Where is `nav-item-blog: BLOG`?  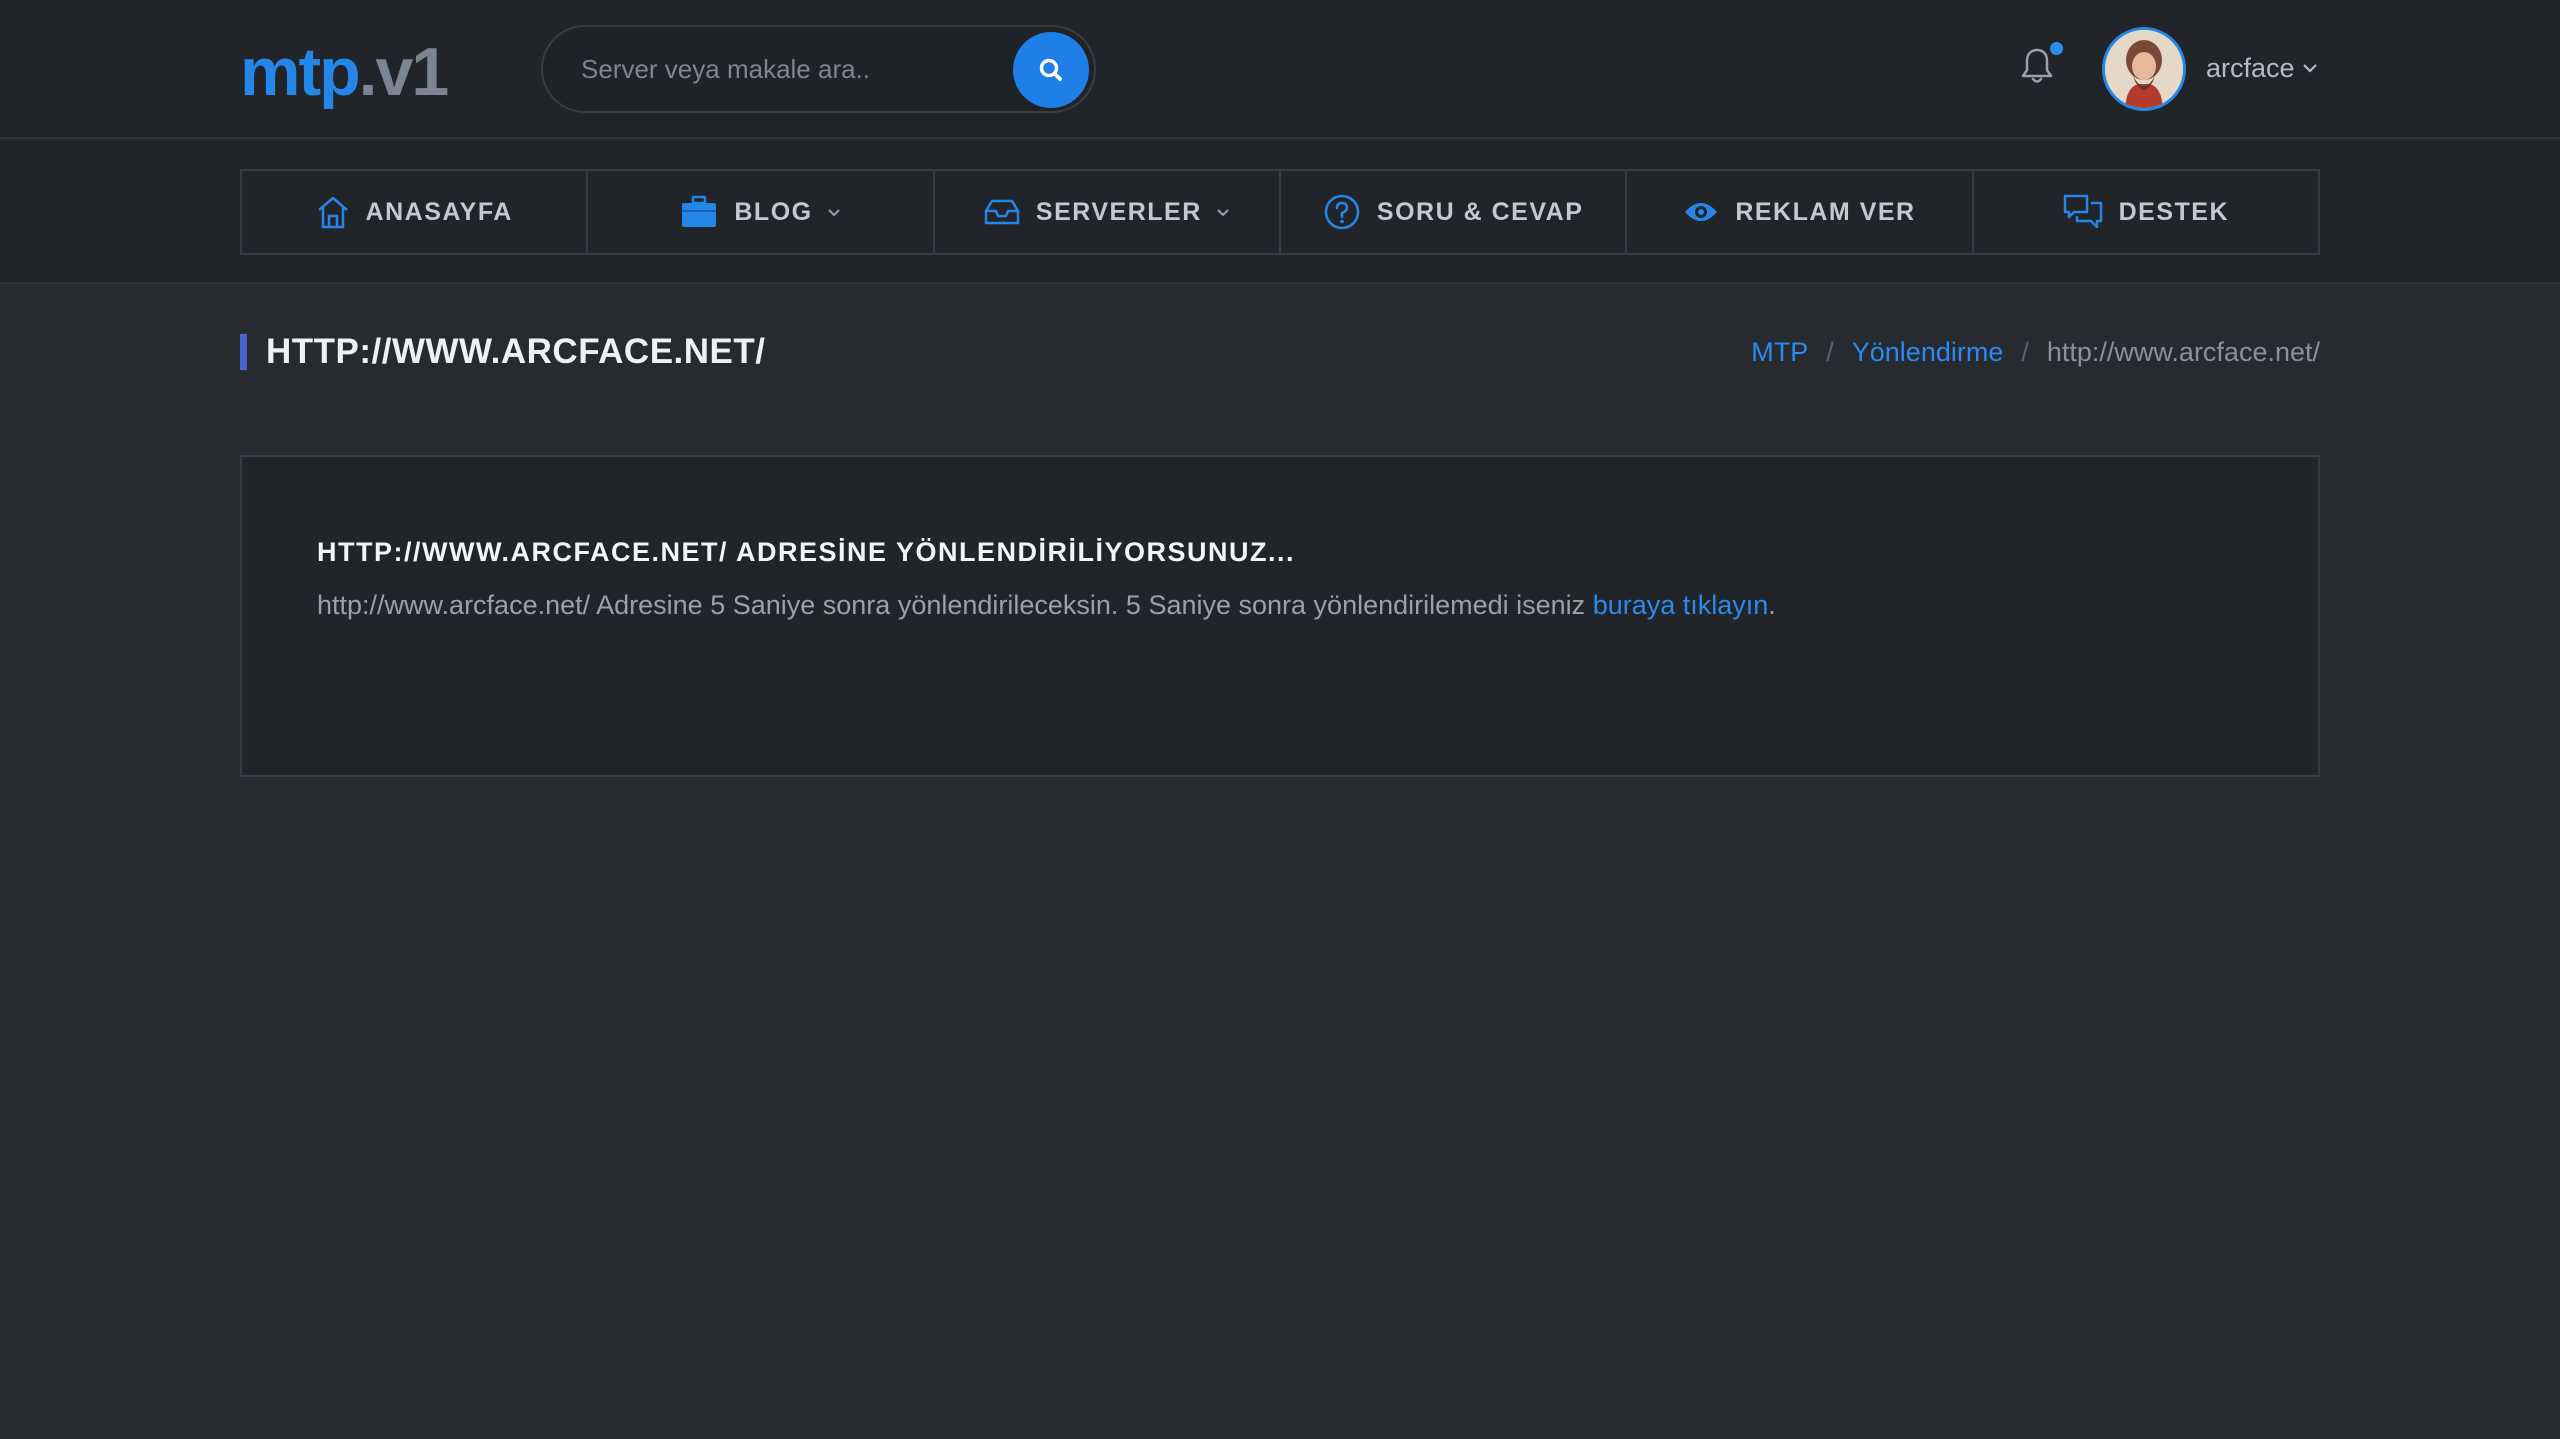
nav-item-blog: BLOG is located at coordinates (761, 212).